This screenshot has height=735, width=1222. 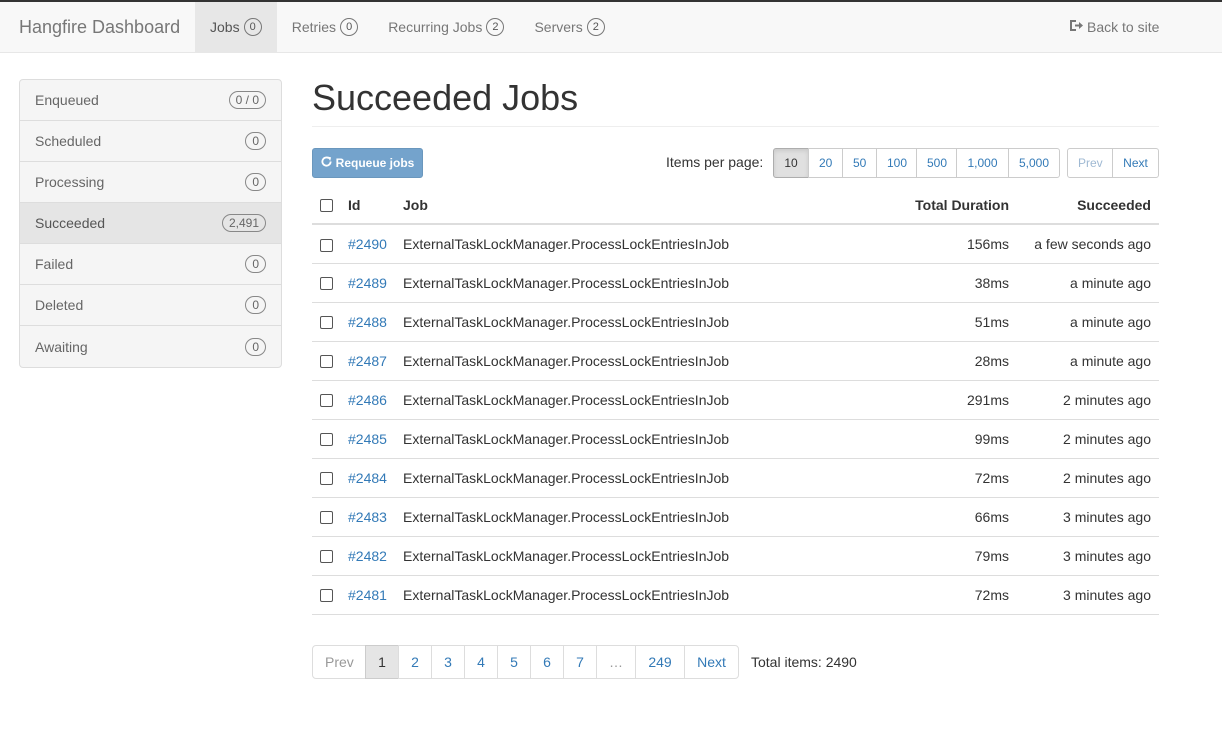 I want to click on back-to-site-link: Back to site, so click(x=1114, y=27).